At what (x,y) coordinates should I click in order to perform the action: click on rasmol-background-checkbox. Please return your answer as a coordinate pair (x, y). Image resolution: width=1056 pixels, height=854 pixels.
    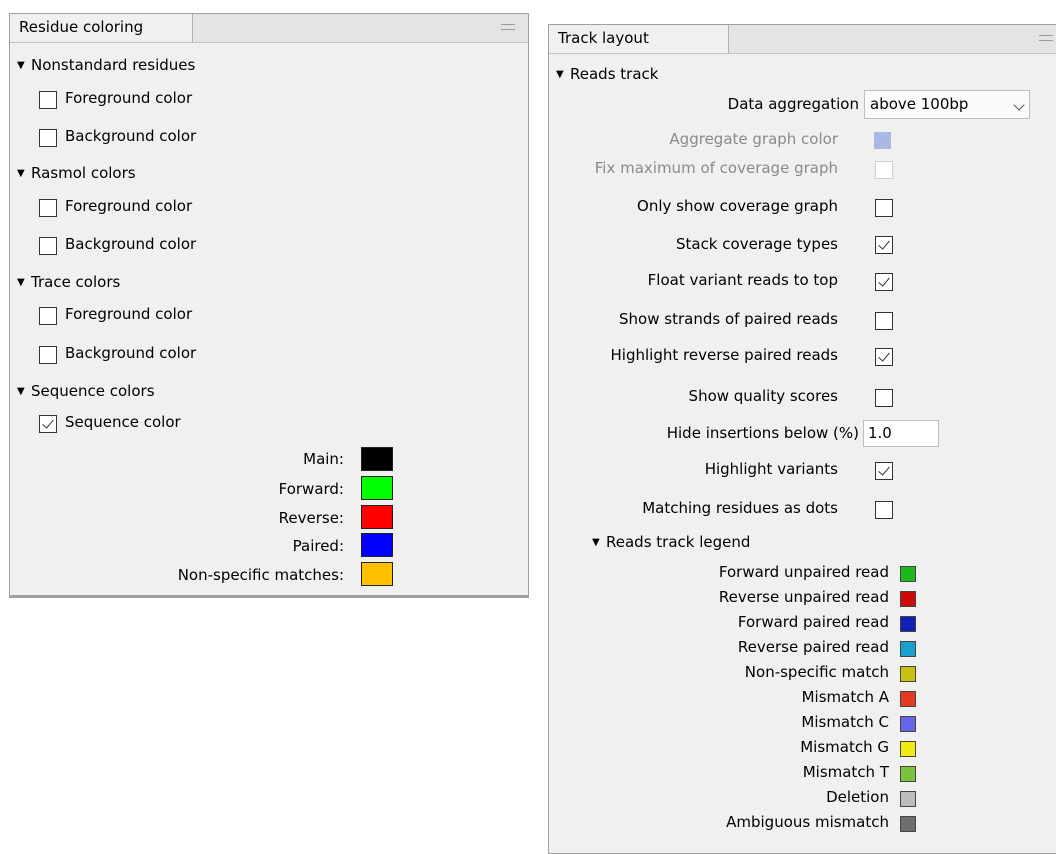
    Looking at the image, I should click on (48, 246).